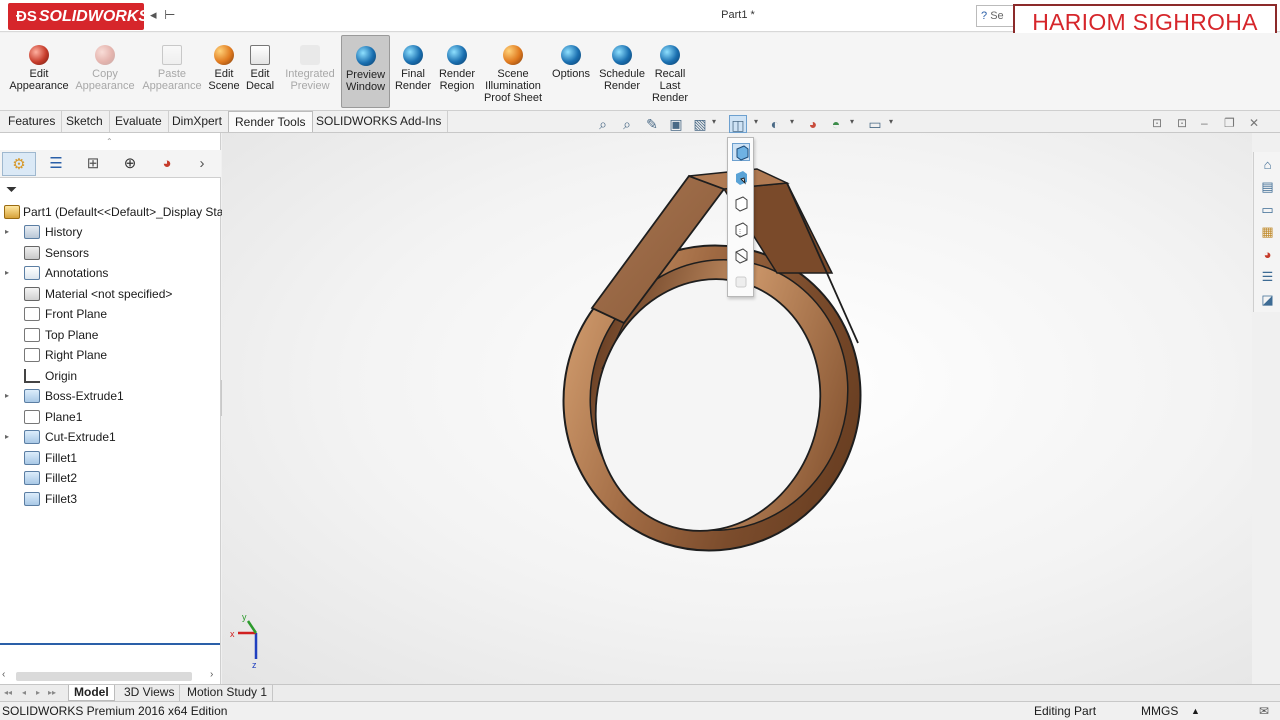 This screenshot has height=720, width=1280. I want to click on rebuild-comments-icon: ✉, so click(1264, 711).